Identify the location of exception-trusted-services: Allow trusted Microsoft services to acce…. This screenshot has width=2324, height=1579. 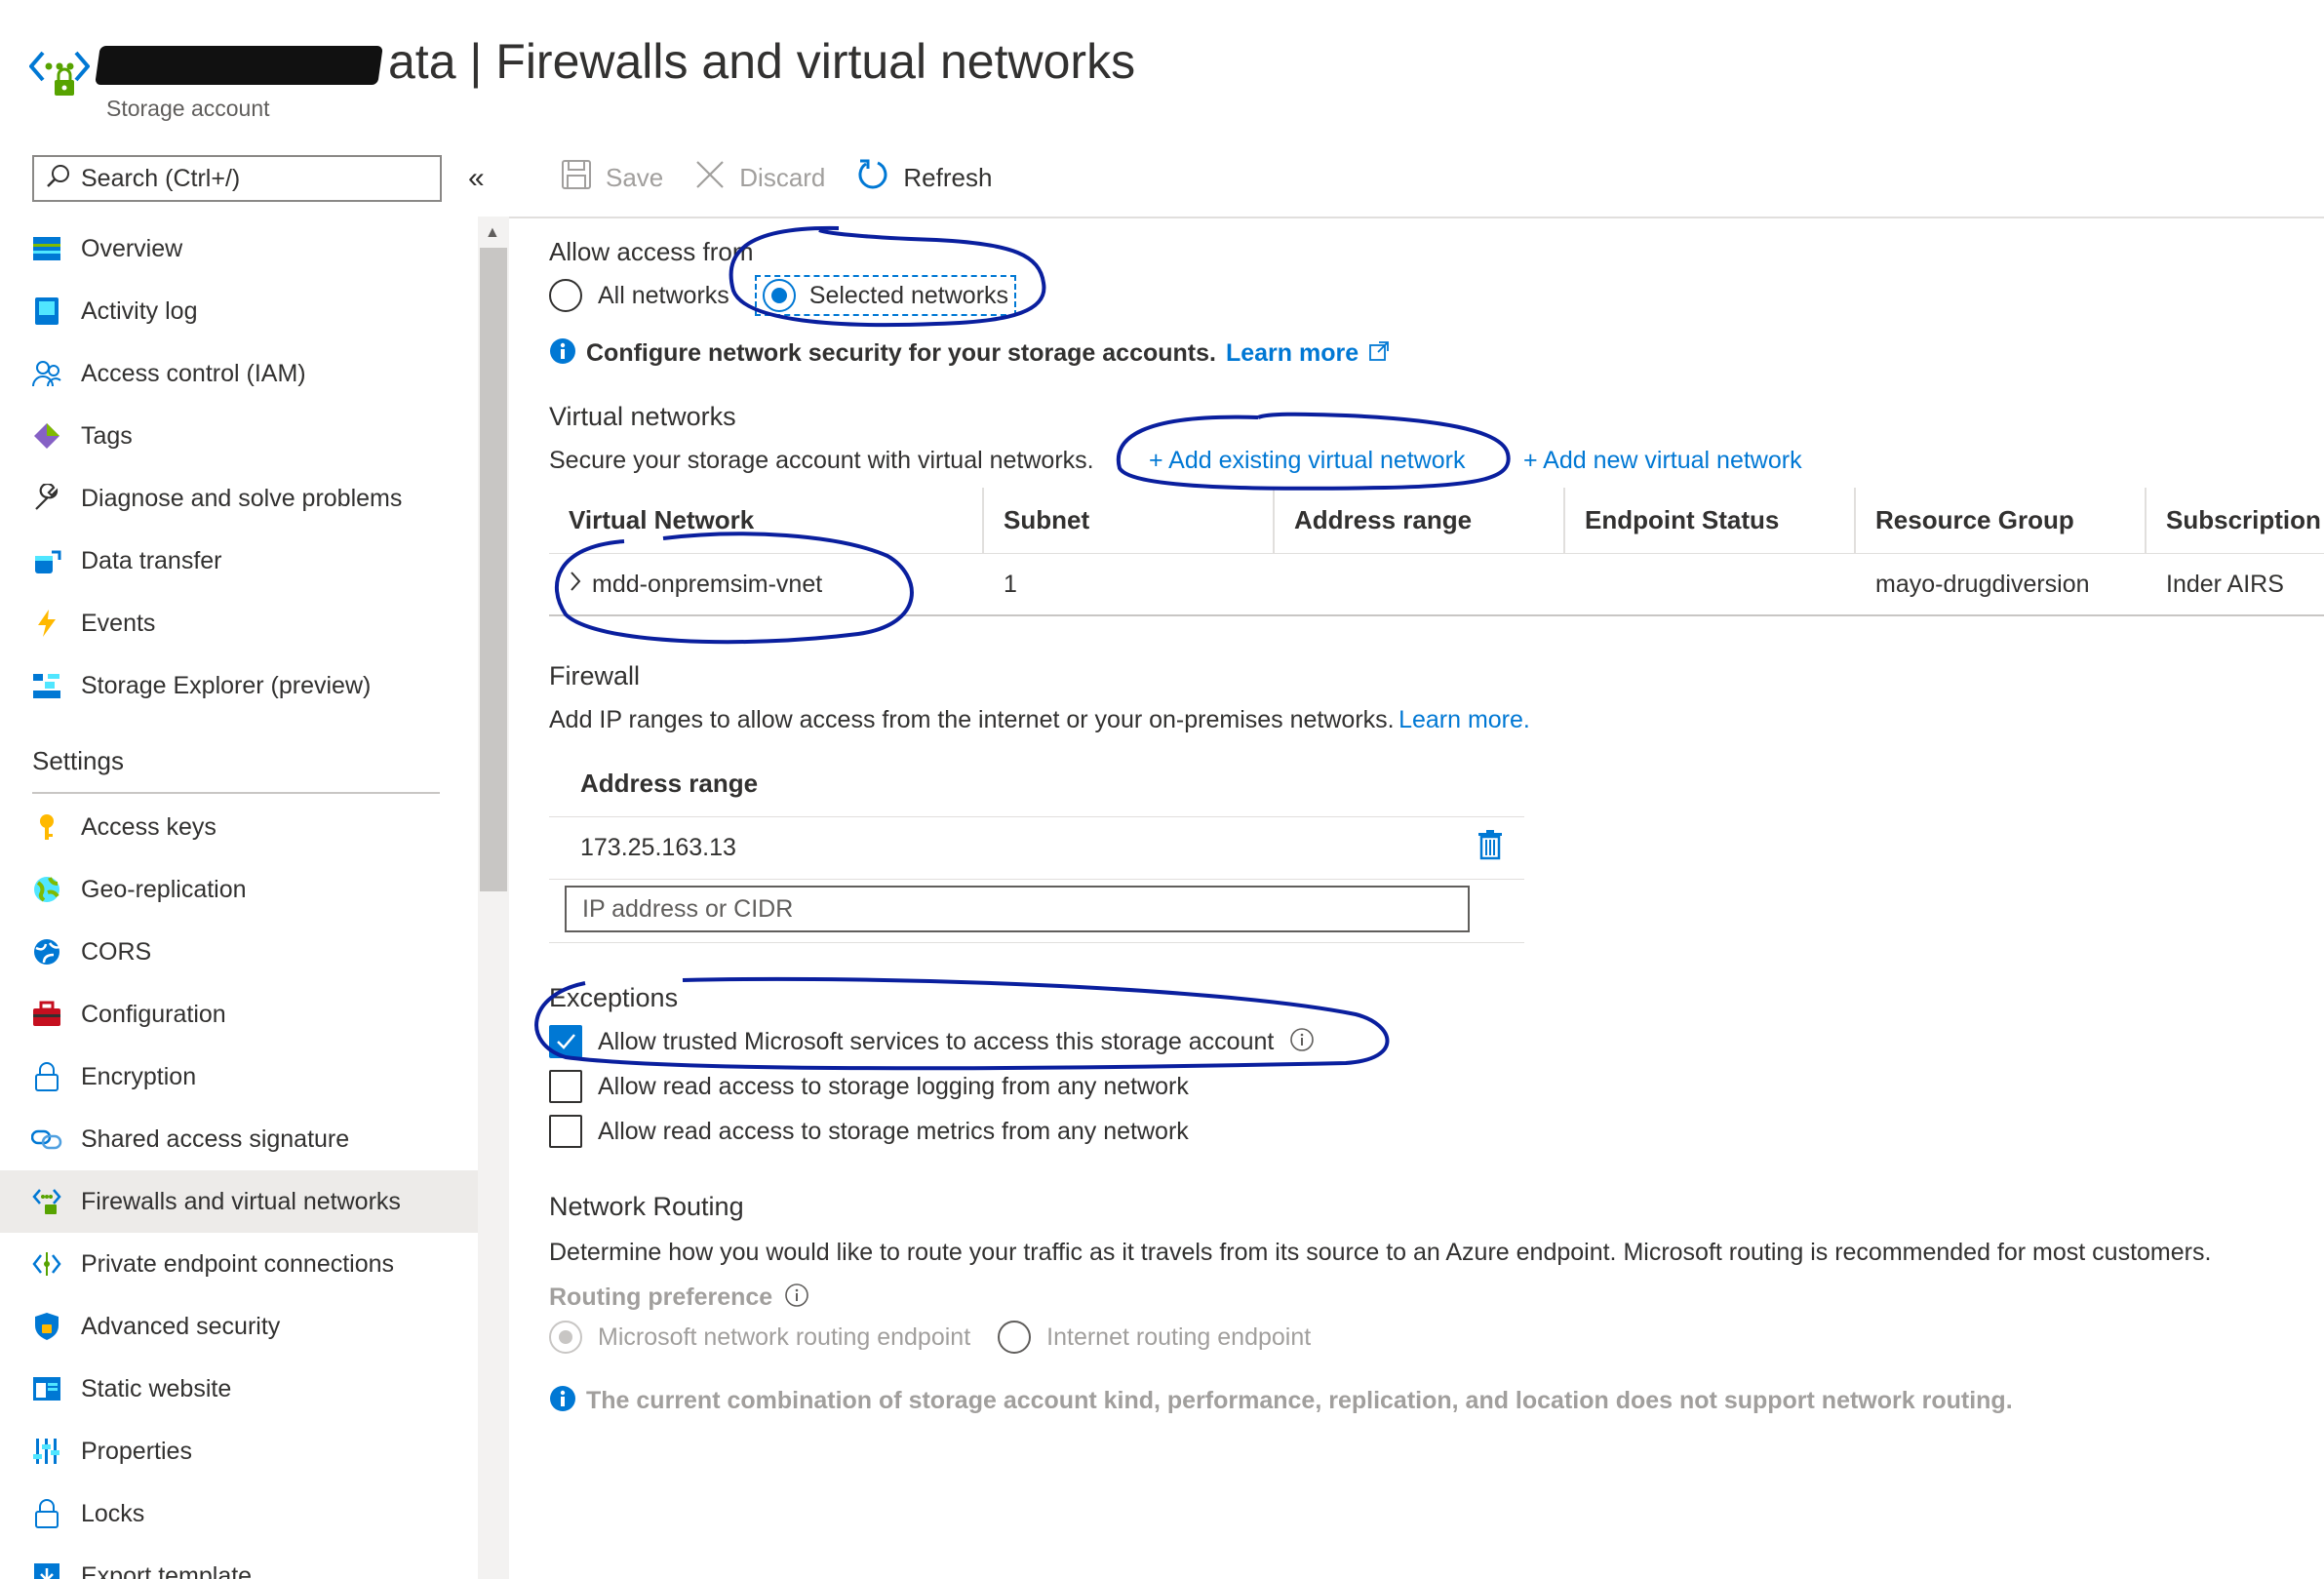
(932, 1041).